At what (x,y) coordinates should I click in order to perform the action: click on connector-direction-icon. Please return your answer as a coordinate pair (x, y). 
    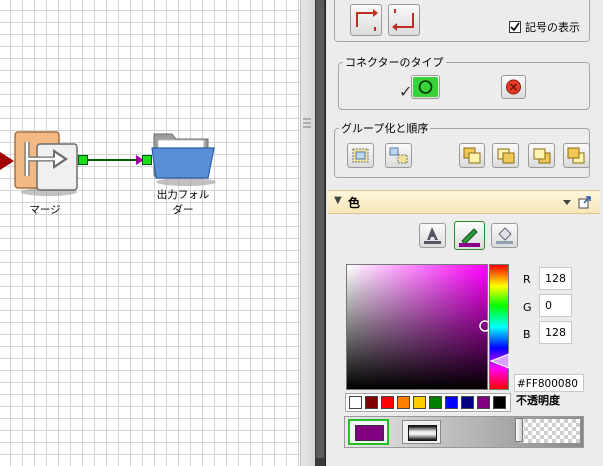
    Looking at the image, I should click on (367, 20).